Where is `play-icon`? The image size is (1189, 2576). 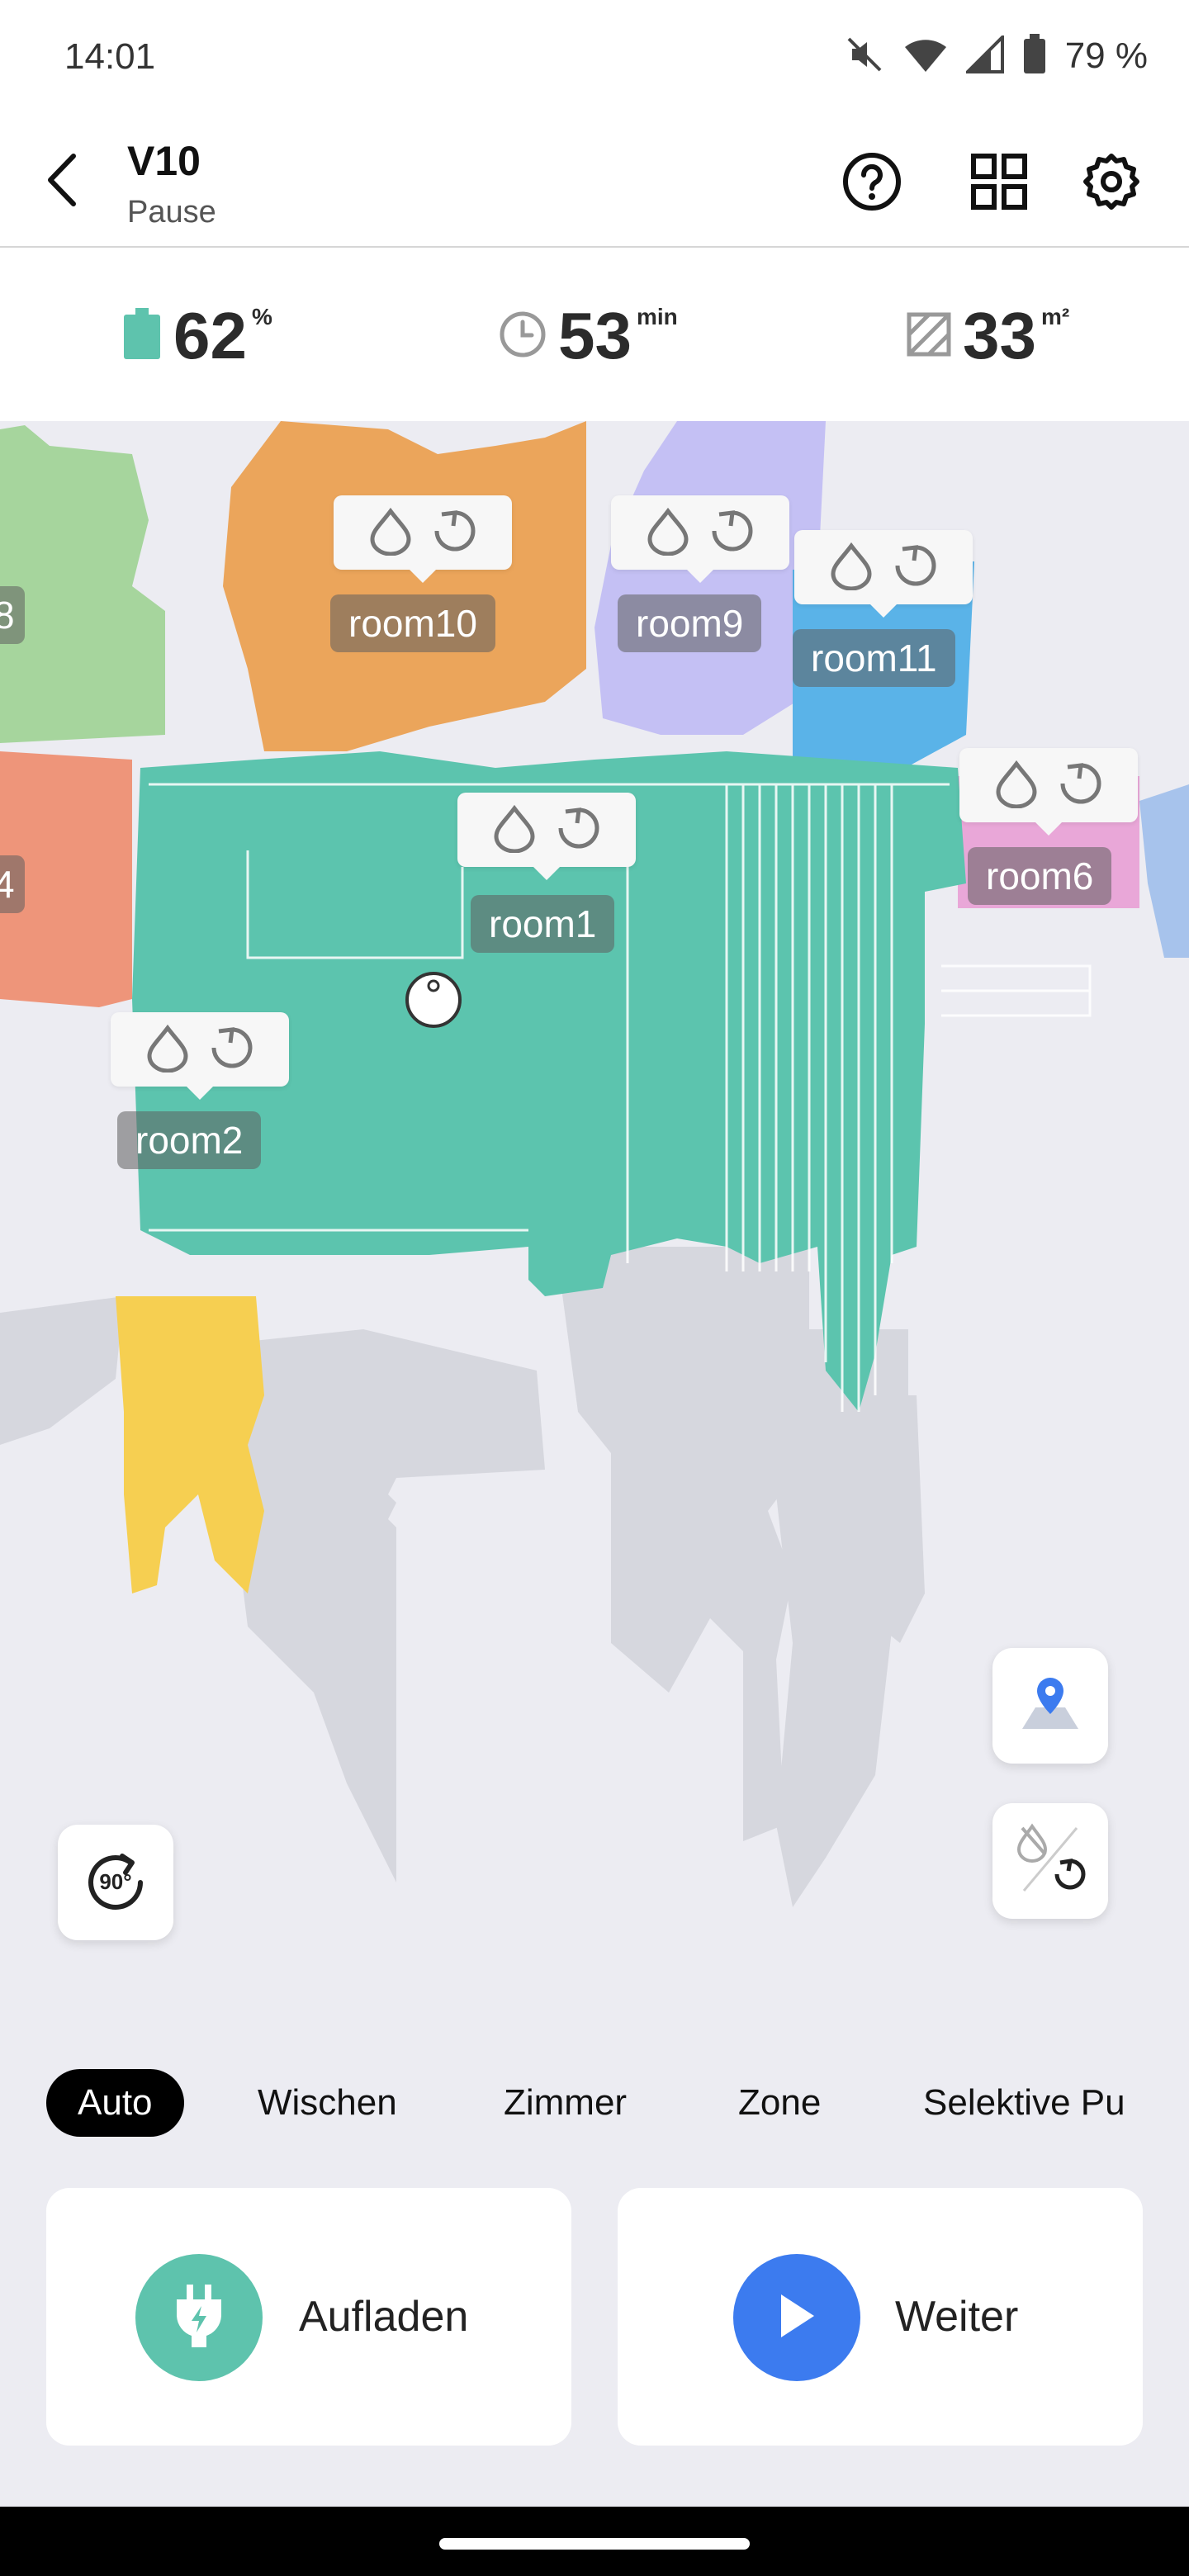
play-icon is located at coordinates (796, 2318).